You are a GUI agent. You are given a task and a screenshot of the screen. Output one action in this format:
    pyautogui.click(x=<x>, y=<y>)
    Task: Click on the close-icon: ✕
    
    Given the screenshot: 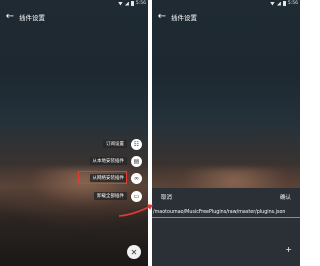 What is the action you would take?
    pyautogui.click(x=134, y=252)
    